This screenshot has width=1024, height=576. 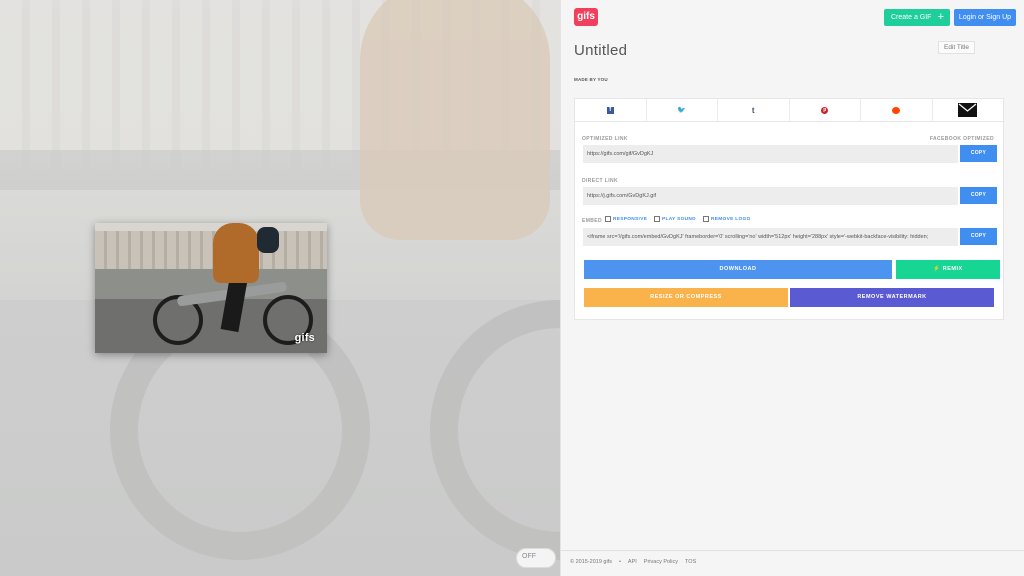 I want to click on reddit-icon, so click(x=896, y=110).